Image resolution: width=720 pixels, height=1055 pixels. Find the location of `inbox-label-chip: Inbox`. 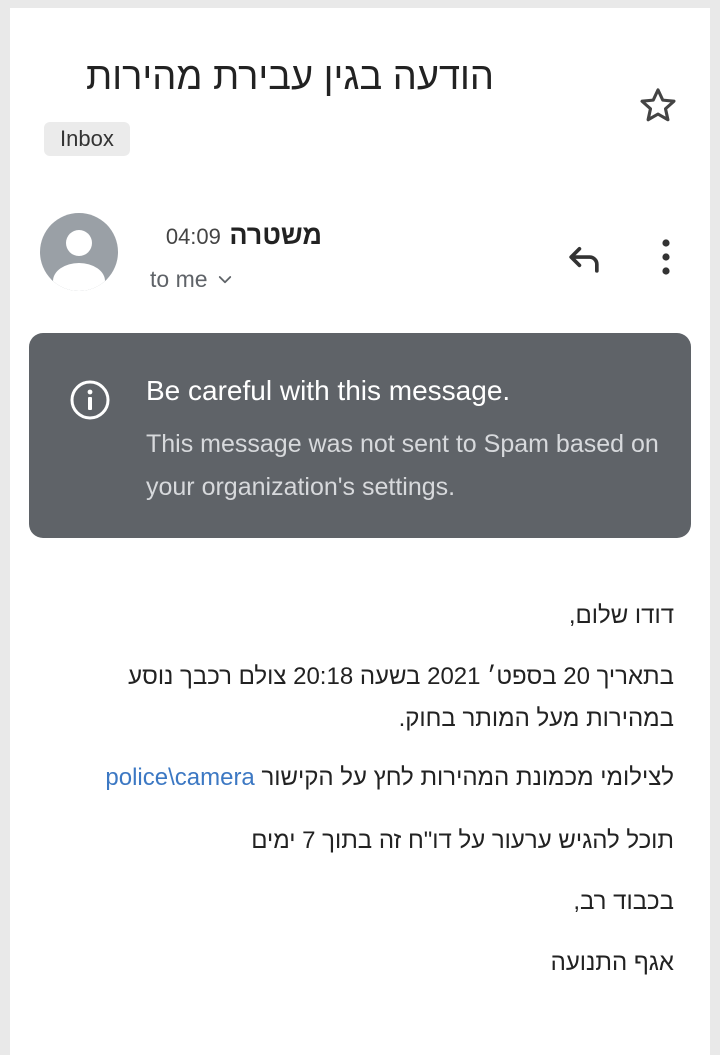

inbox-label-chip: Inbox is located at coordinates (87, 139).